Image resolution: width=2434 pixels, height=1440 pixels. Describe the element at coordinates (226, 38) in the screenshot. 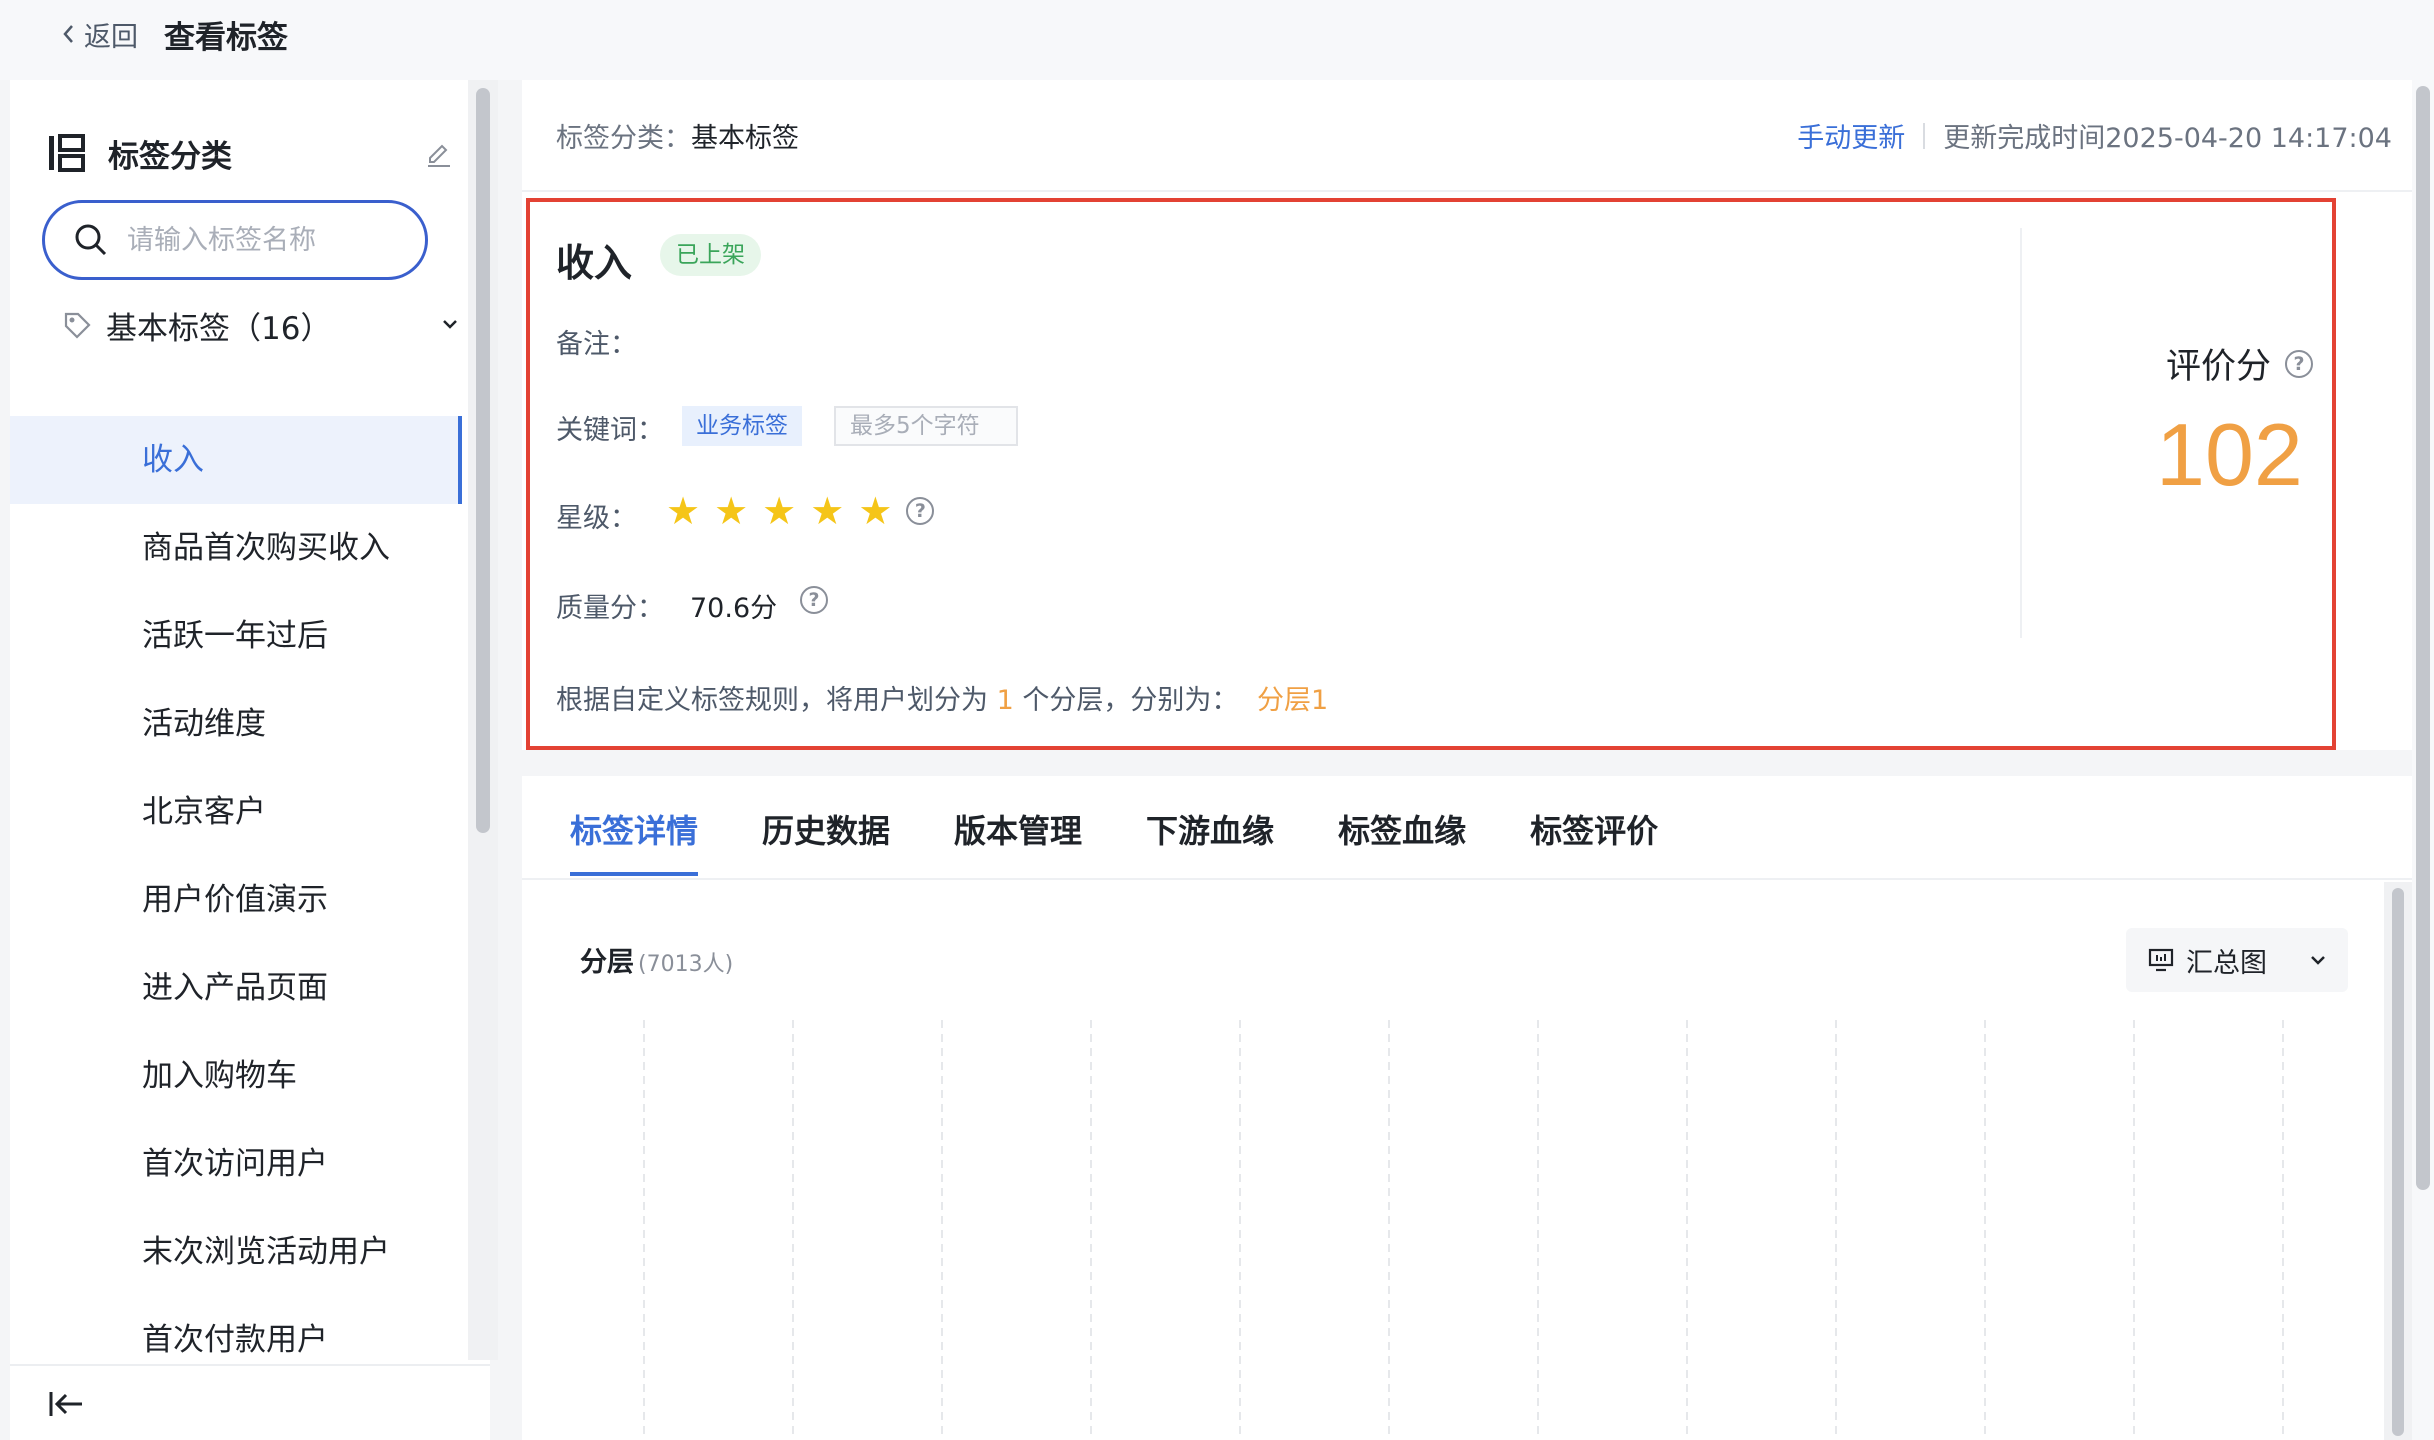

I see `page-title: 查看标签` at that location.